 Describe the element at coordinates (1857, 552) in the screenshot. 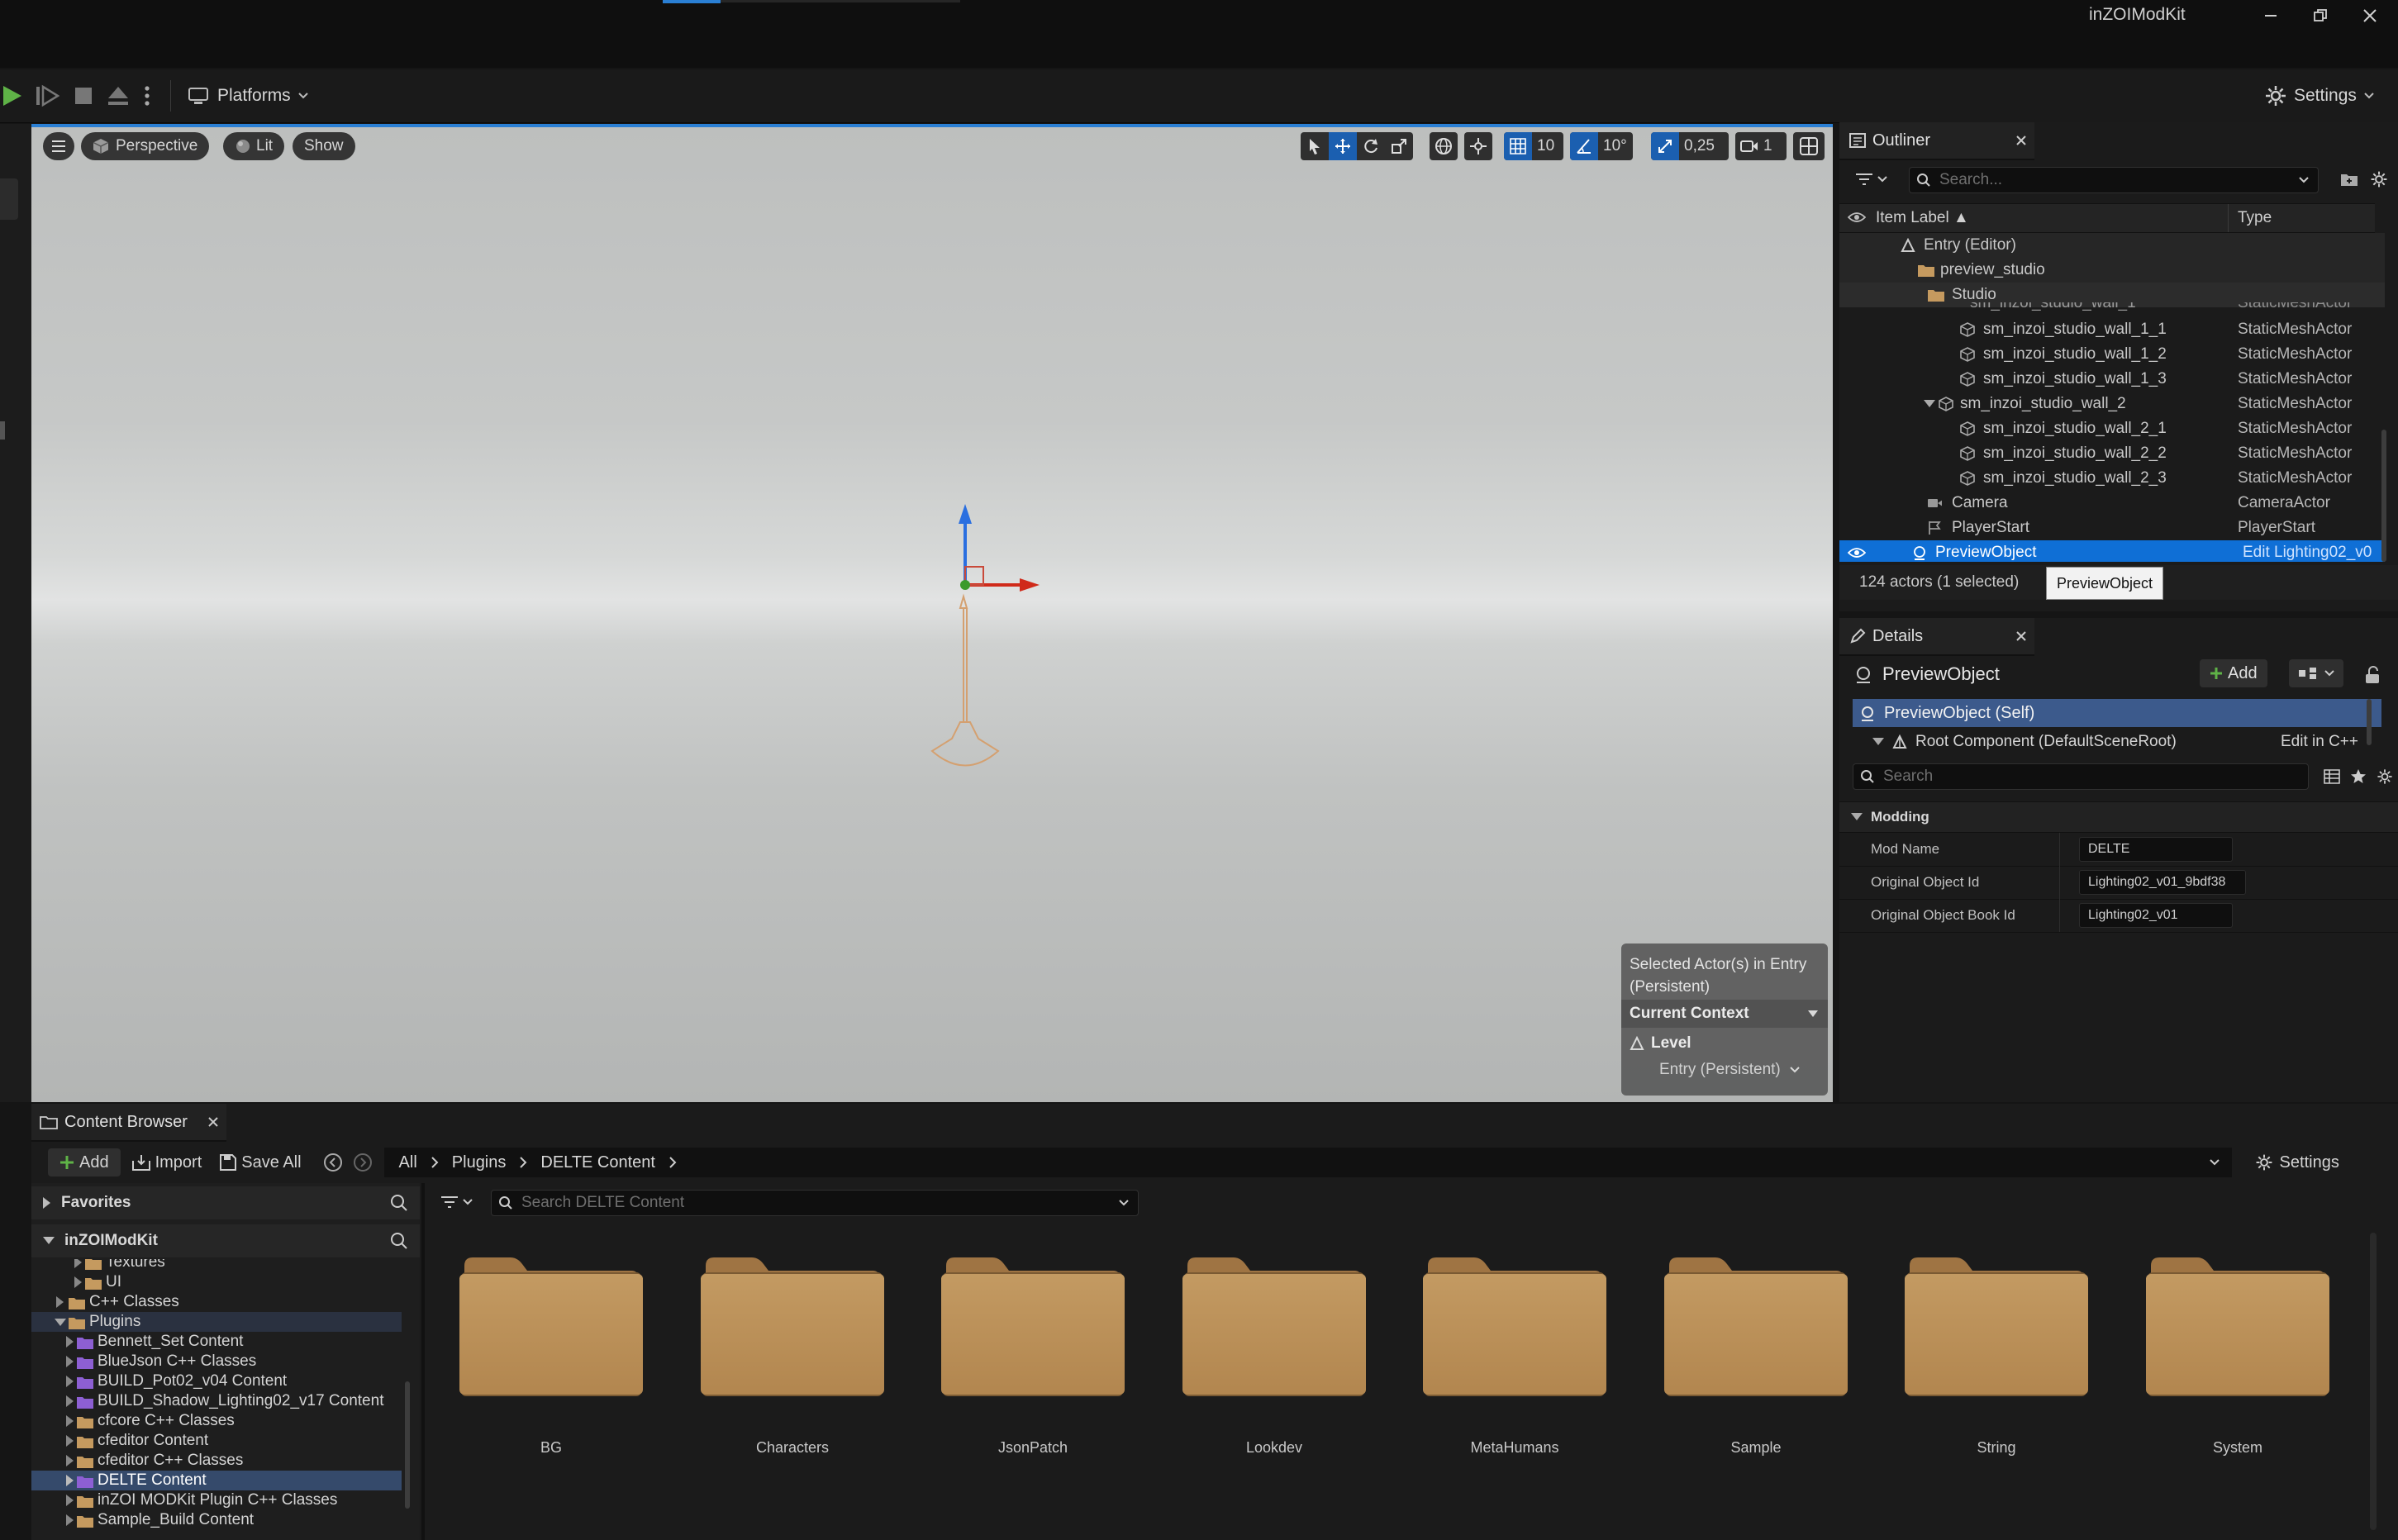

I see `eye-icon` at that location.